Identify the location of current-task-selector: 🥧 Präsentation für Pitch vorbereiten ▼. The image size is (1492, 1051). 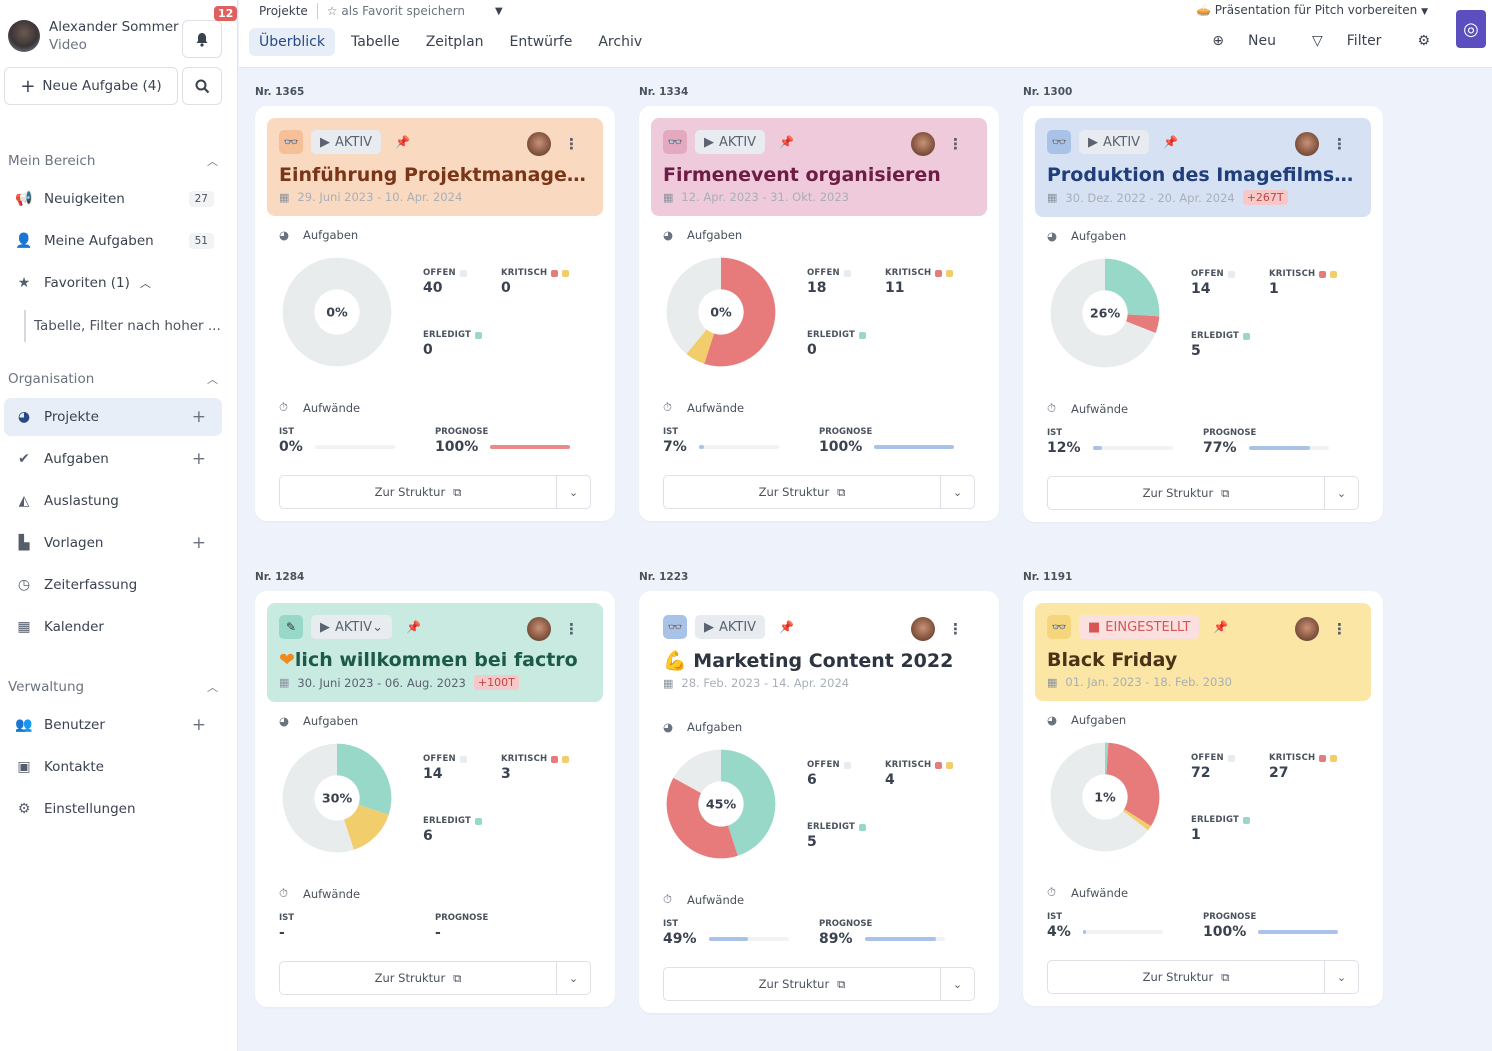
(1312, 10).